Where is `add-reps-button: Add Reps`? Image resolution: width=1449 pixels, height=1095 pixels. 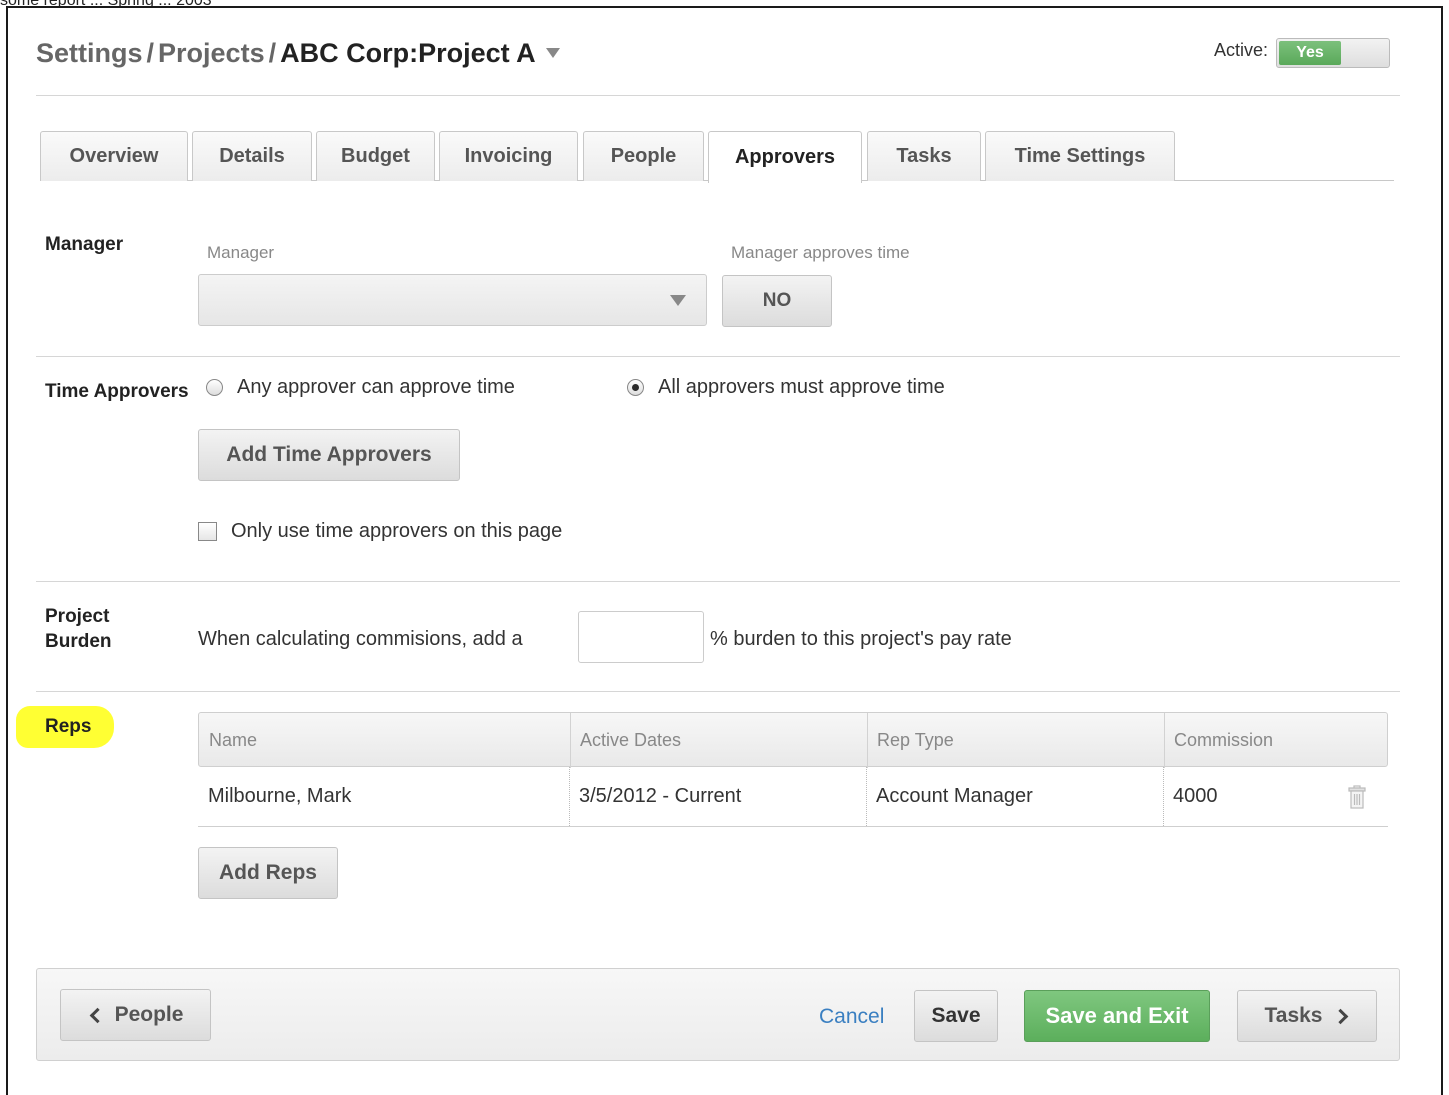
add-reps-button: Add Reps is located at coordinates (268, 873).